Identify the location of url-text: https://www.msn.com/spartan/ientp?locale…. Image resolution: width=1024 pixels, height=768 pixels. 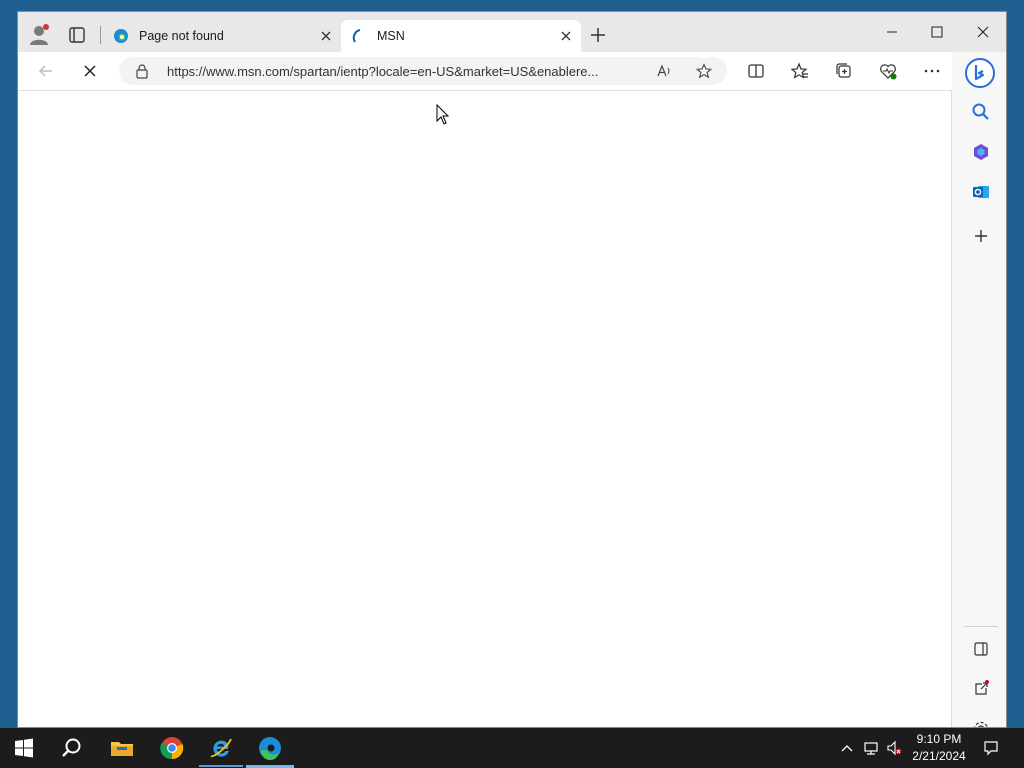
(403, 71).